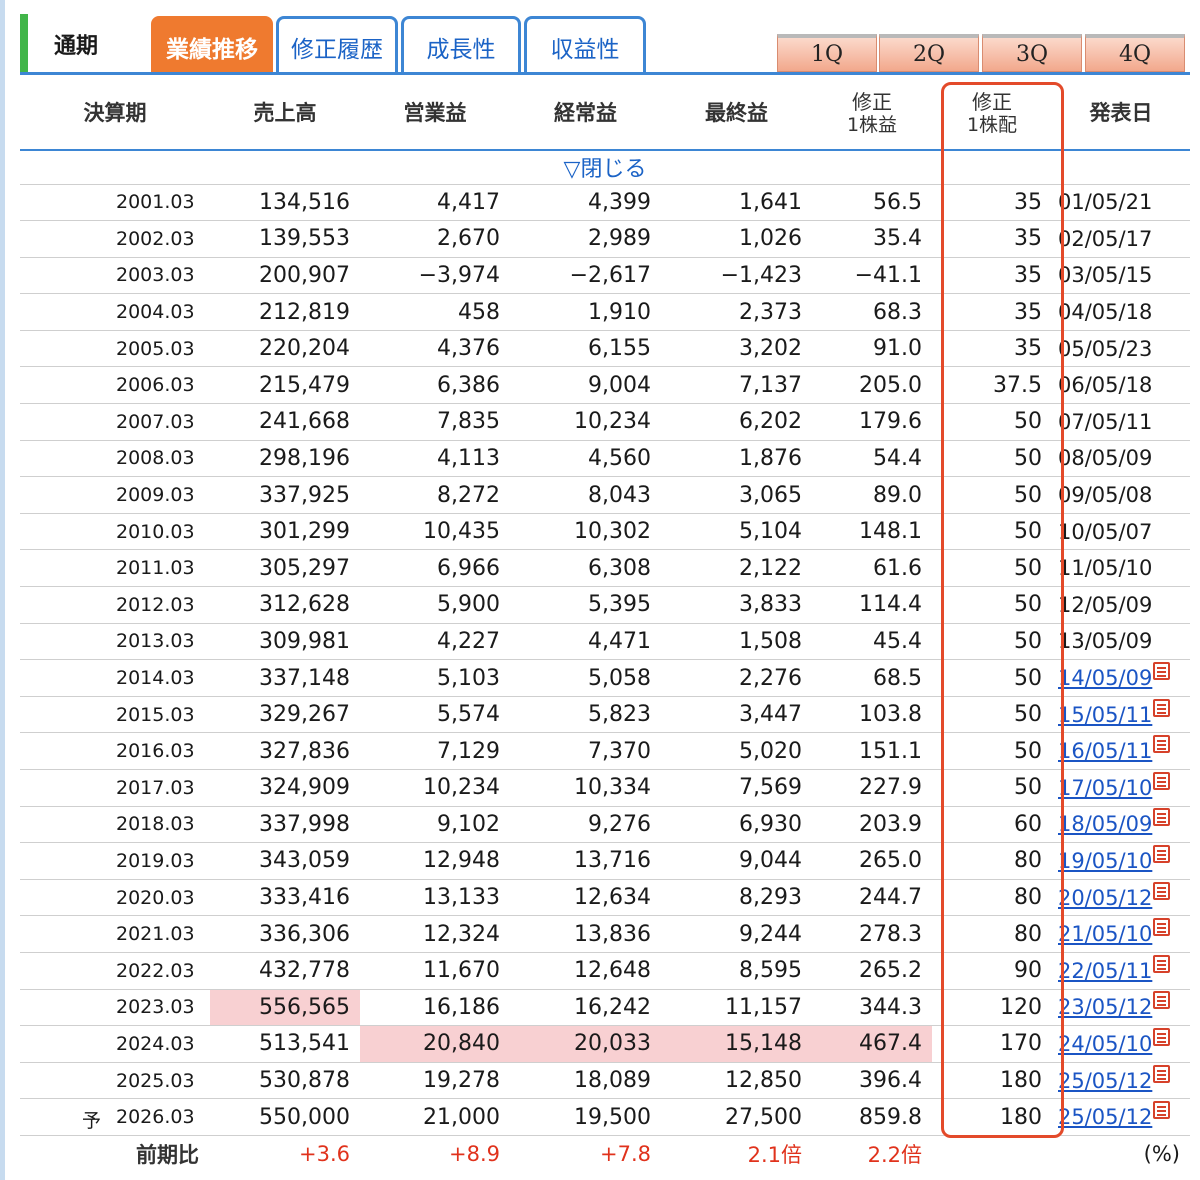  What do you see at coordinates (1105, 971) in the screenshot?
I see `announce-date-link: 22/05/11` at bounding box center [1105, 971].